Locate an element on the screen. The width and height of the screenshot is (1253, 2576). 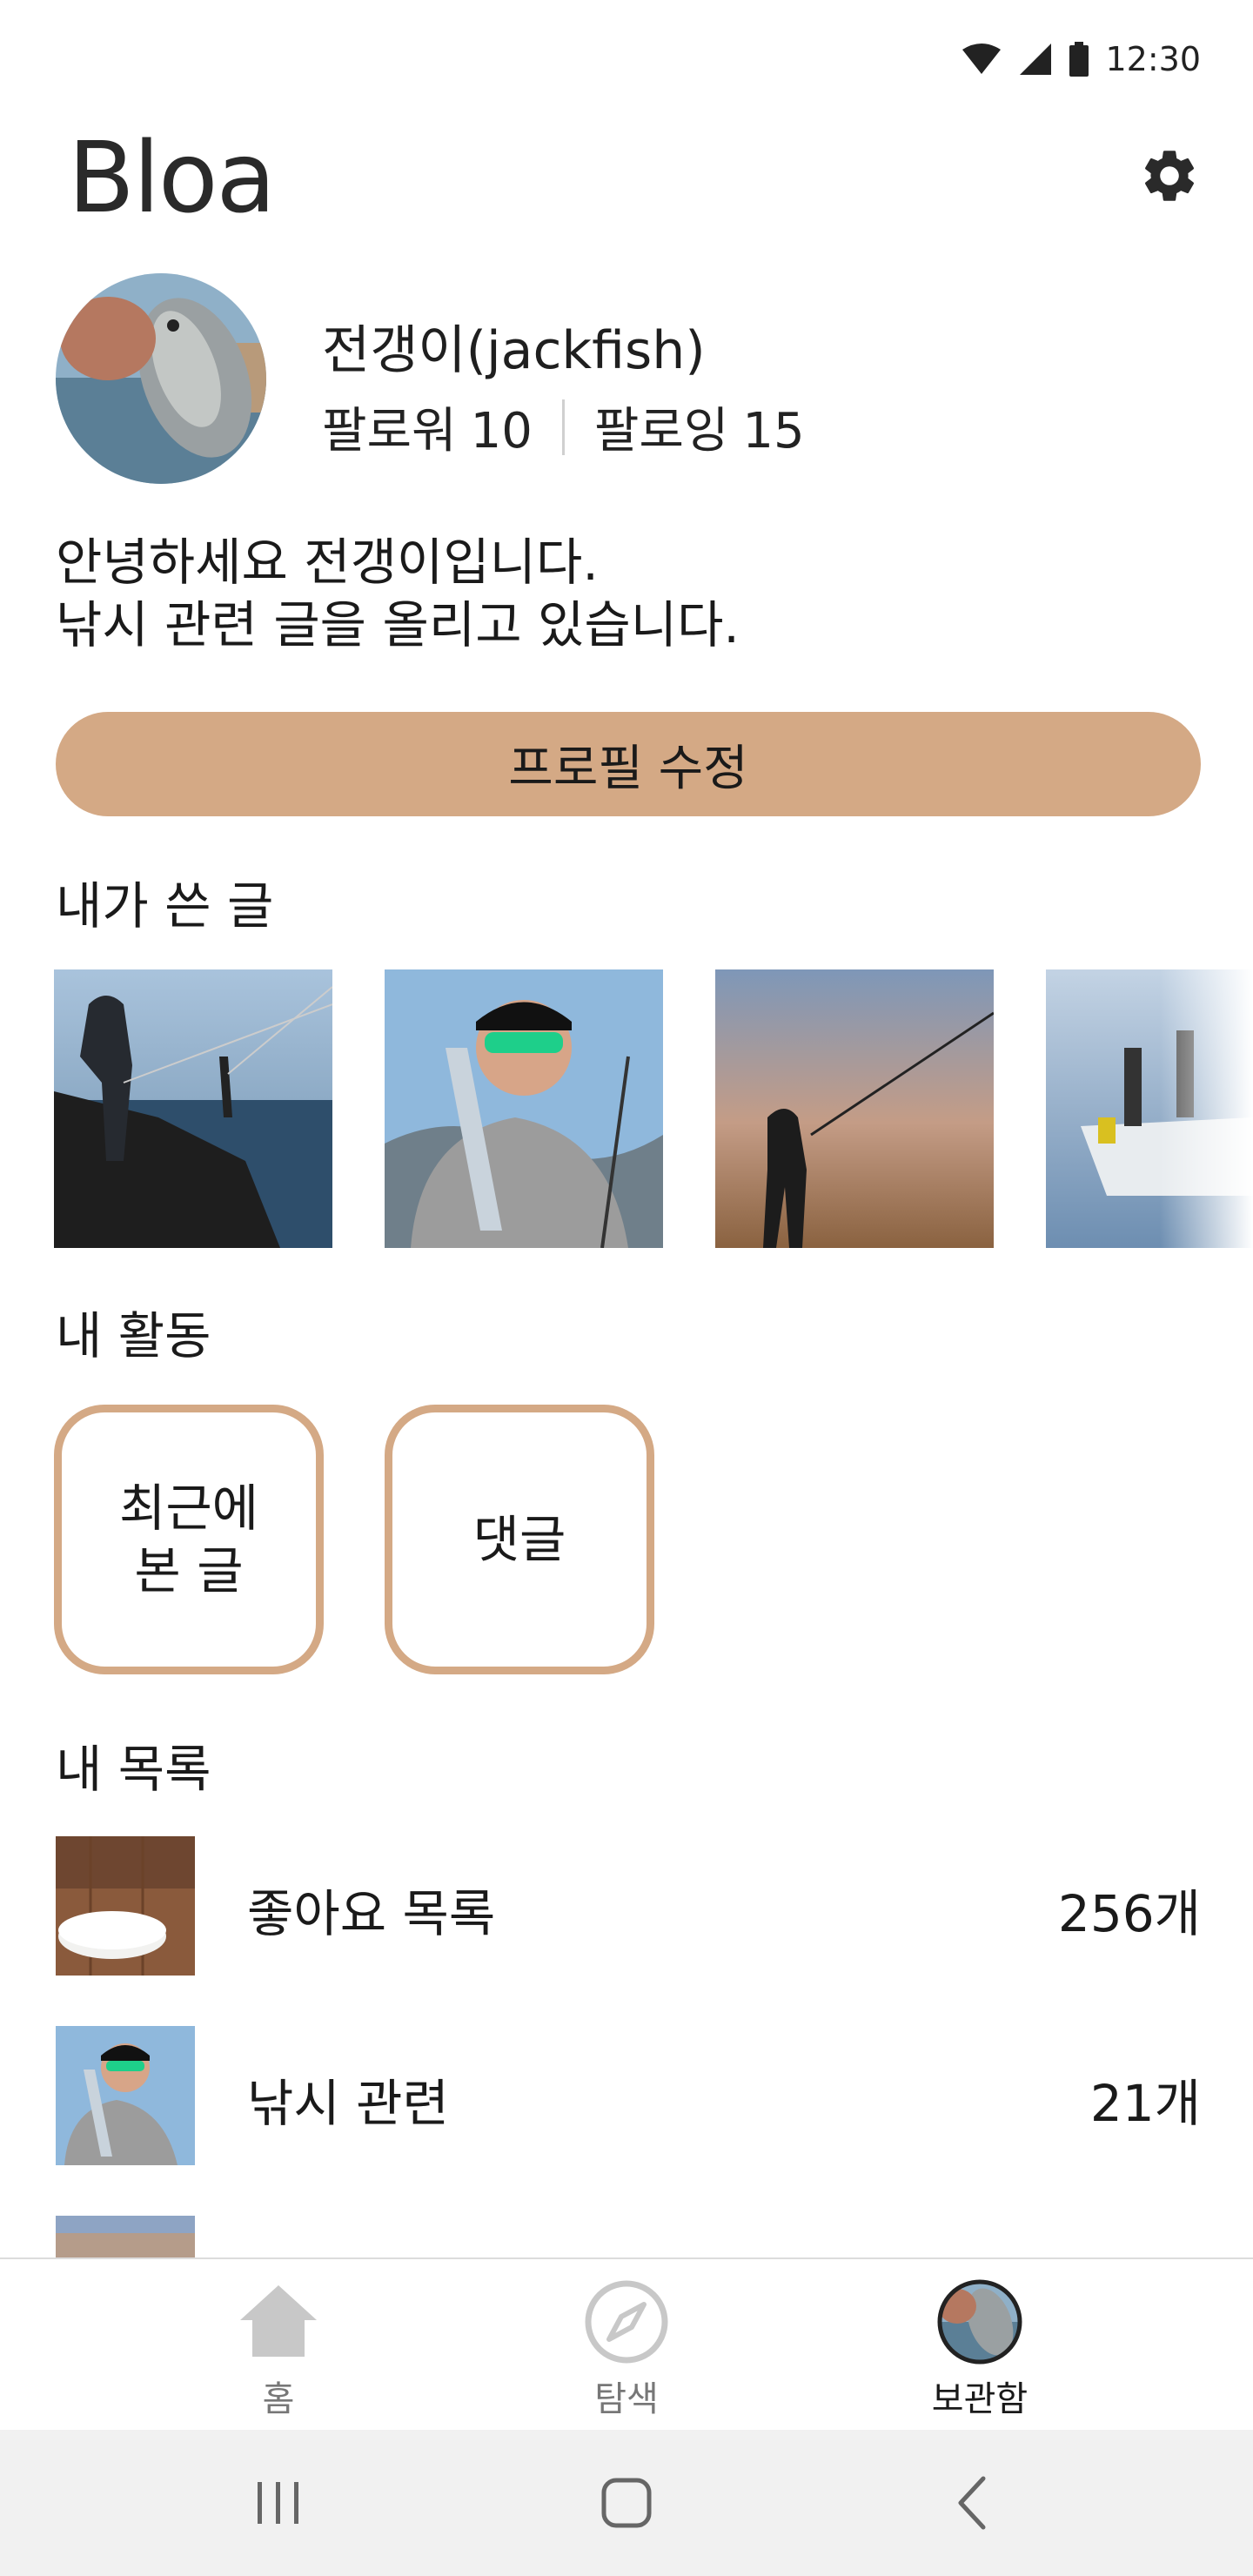
followers-label: 팔로워 is located at coordinates (390, 431).